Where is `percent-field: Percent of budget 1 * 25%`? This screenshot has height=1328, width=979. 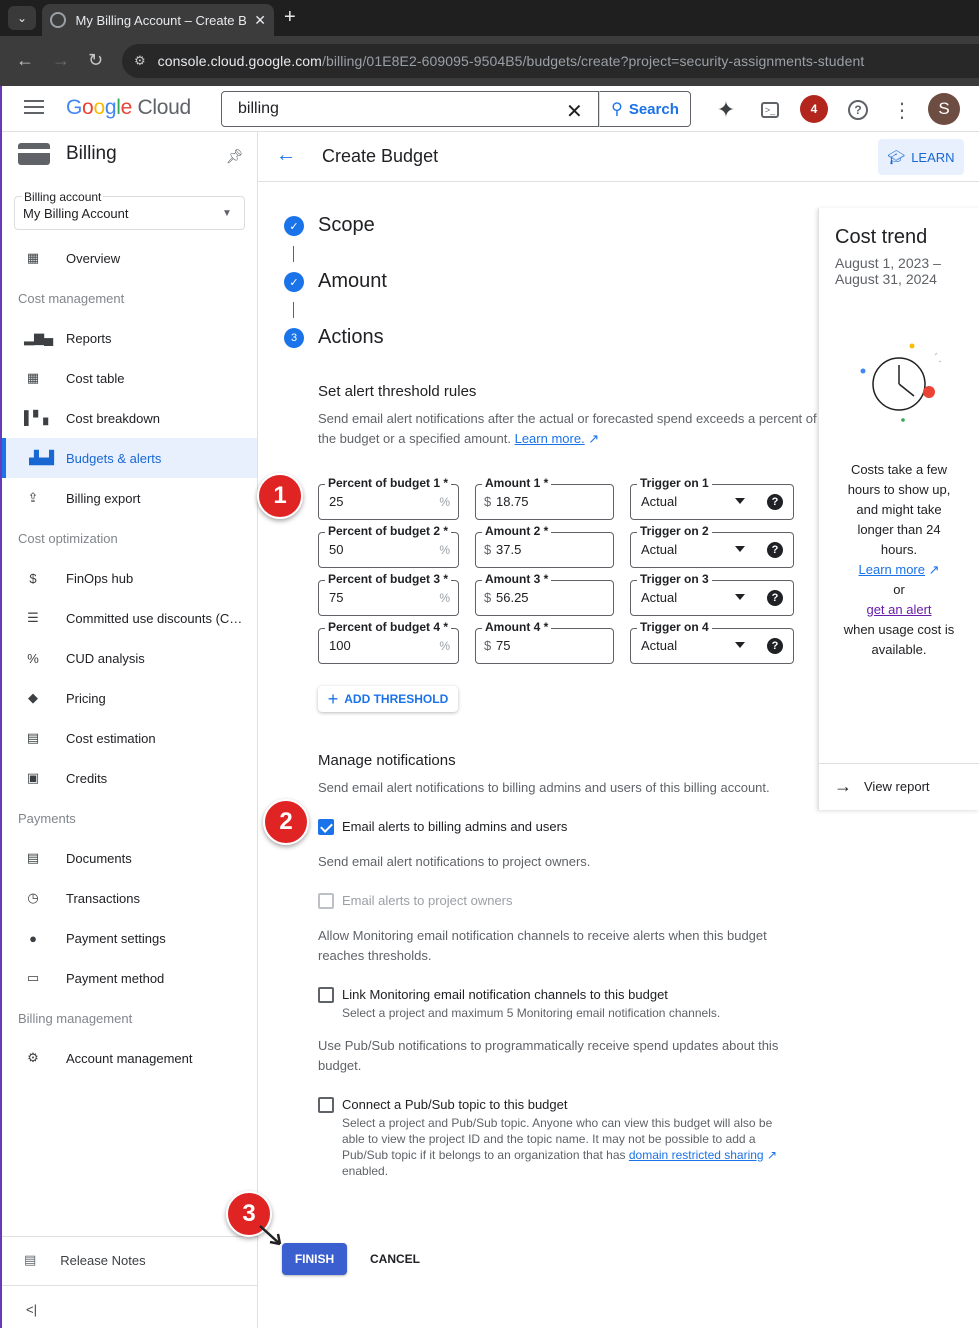 percent-field: Percent of budget 1 * 25% is located at coordinates (388, 498).